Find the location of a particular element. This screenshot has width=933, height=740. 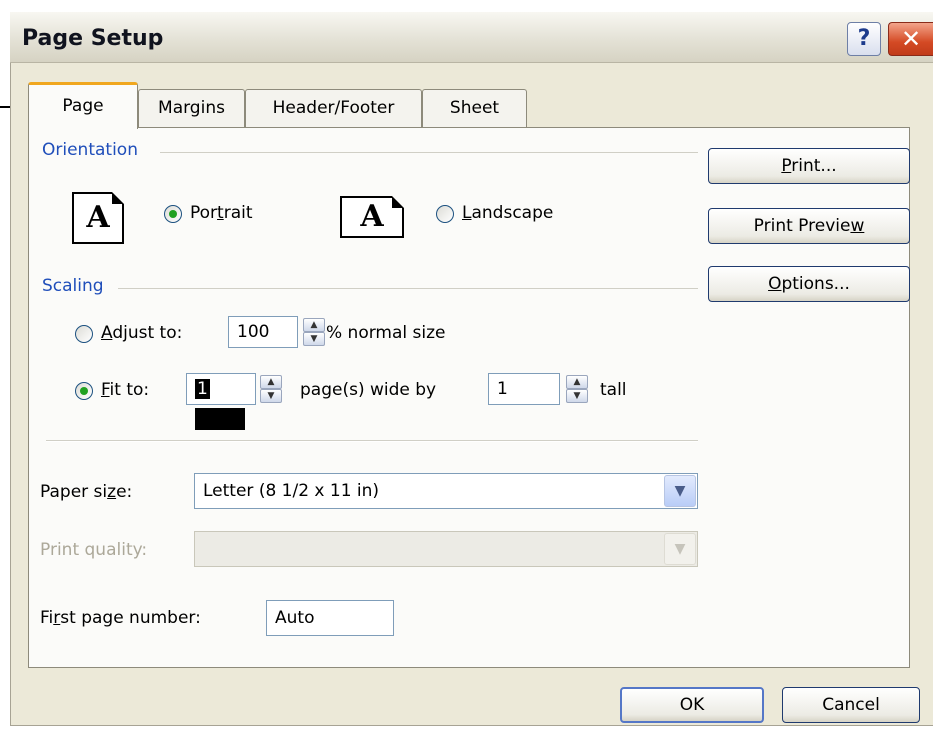

print-quality-label: Print quality: is located at coordinates (94, 550).